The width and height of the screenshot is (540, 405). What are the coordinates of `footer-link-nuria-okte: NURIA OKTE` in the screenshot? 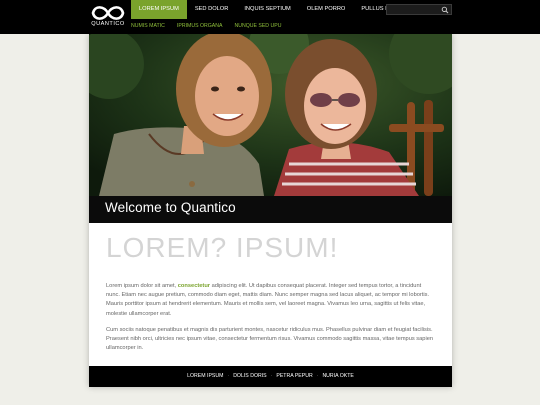 It's located at (337, 376).